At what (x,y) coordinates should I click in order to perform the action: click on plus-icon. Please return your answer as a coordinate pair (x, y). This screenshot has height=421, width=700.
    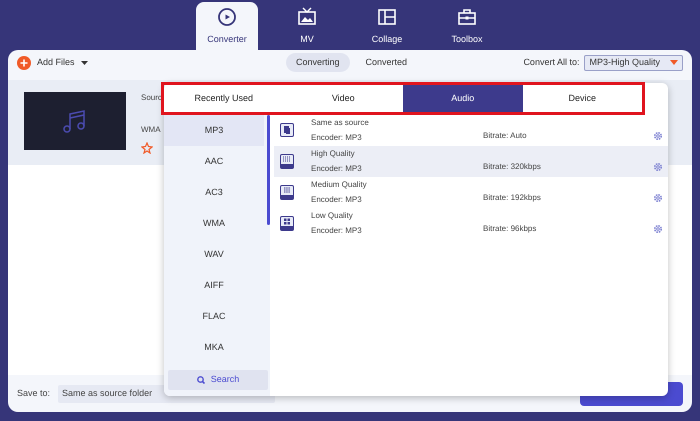
    Looking at the image, I should click on (24, 63).